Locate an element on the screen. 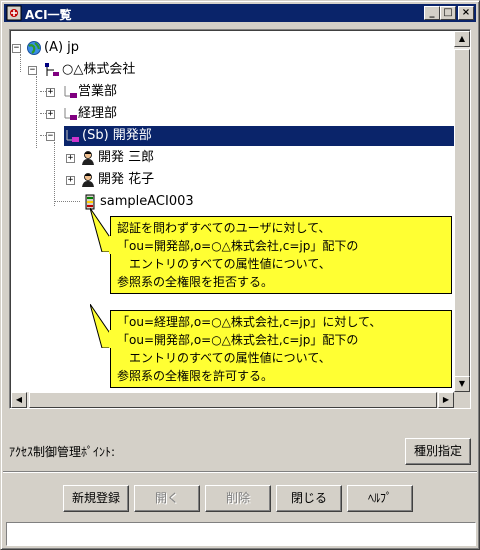 This screenshot has width=480, height=550. scroll-left-button: ◀ is located at coordinates (19, 400).